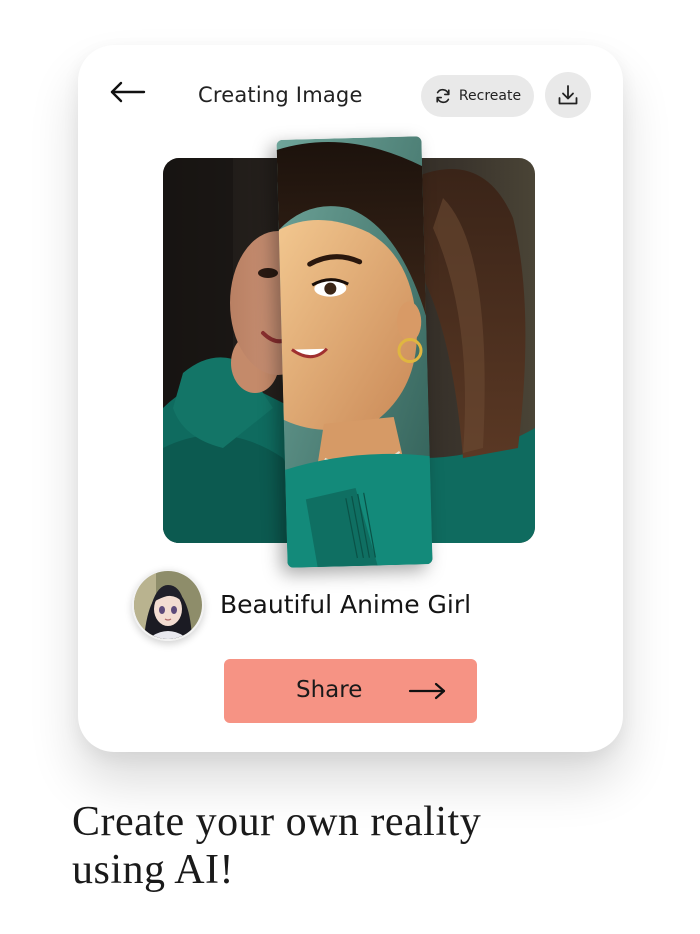  I want to click on ai-stylized-strip, so click(354, 352).